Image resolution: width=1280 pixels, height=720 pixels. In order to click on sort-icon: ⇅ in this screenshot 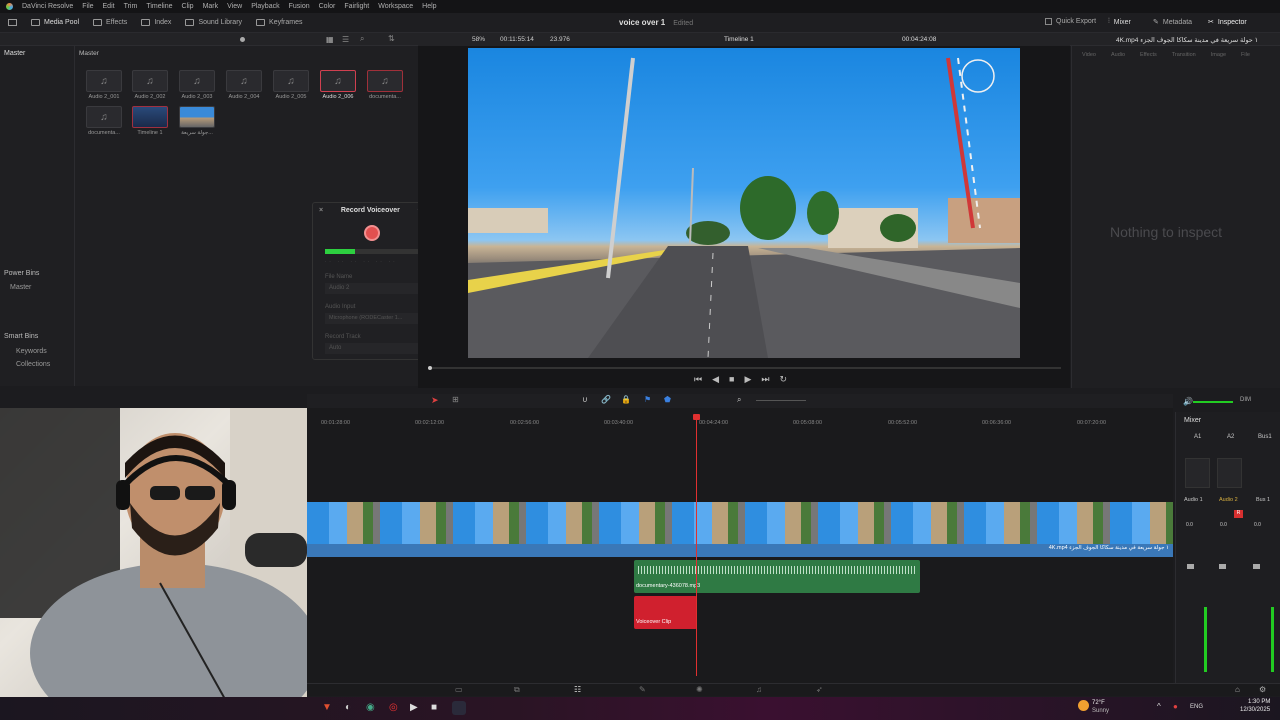, I will do `click(391, 38)`.